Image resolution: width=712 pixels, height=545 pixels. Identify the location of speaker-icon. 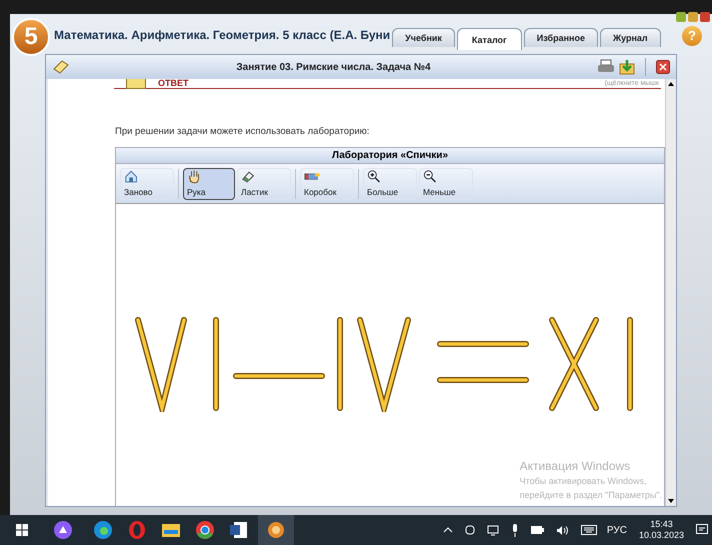
(562, 530).